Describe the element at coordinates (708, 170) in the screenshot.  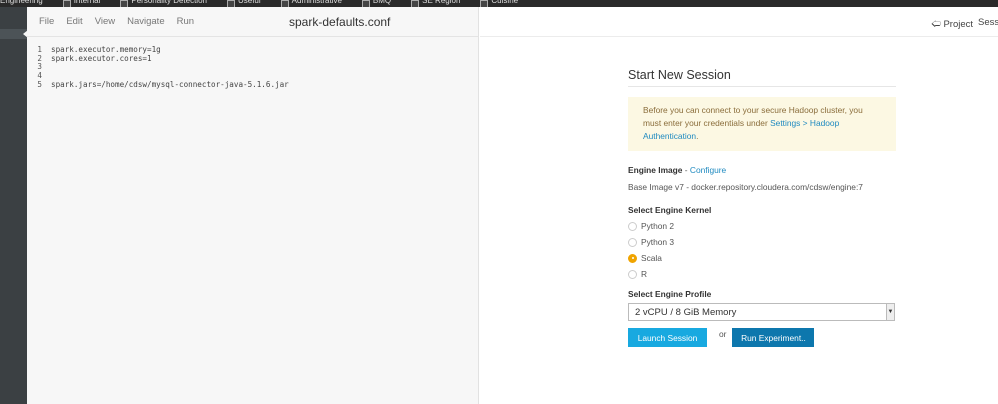
I see `configure-link: Configure` at that location.